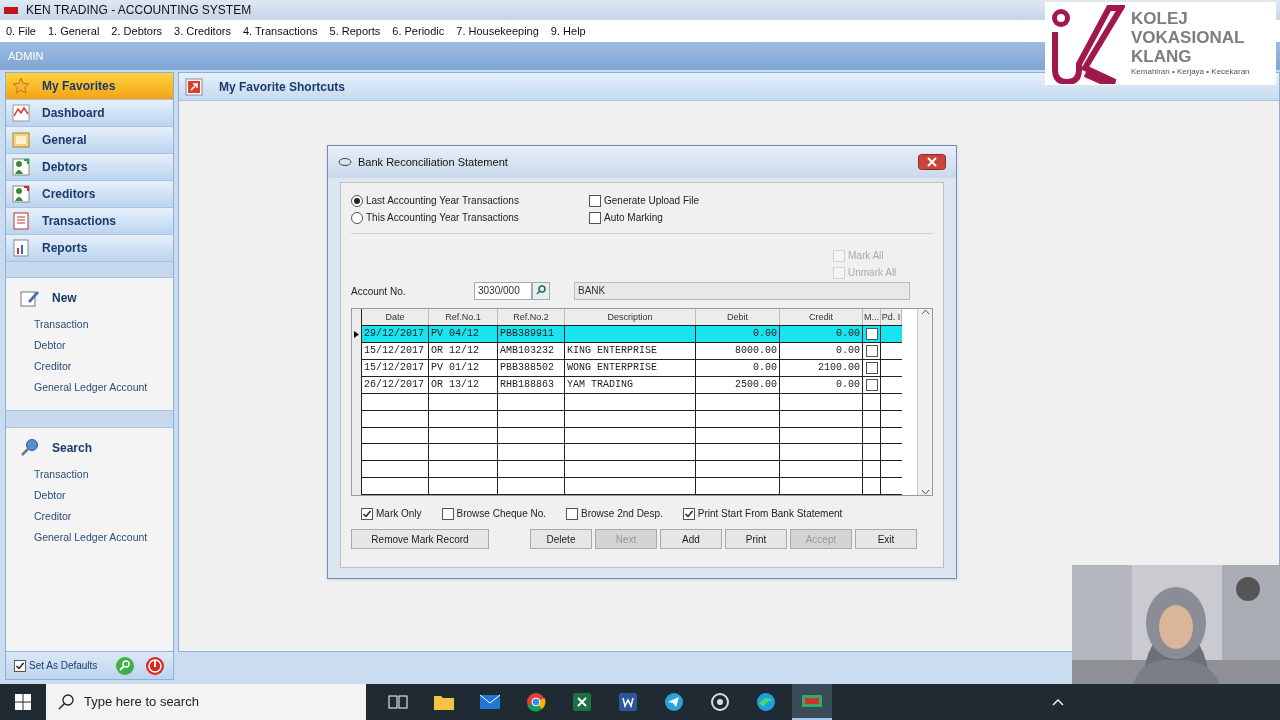  What do you see at coordinates (418, 31) in the screenshot?
I see `menu-item: 6. Periodic` at bounding box center [418, 31].